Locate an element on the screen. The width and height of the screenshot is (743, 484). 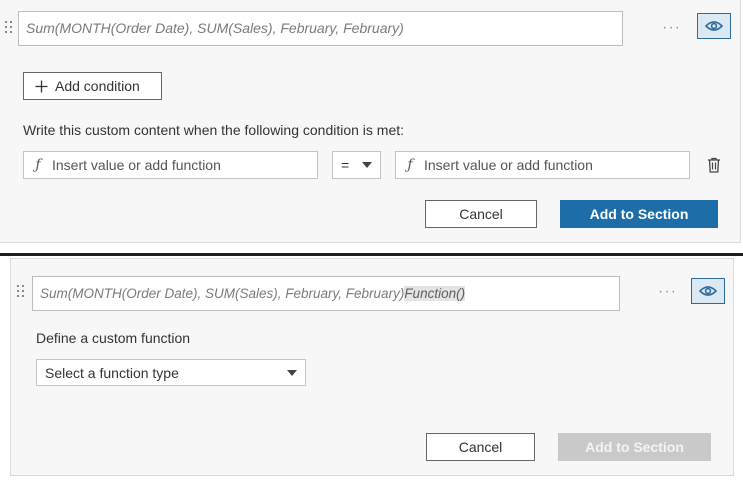
plus-icon is located at coordinates (41, 86).